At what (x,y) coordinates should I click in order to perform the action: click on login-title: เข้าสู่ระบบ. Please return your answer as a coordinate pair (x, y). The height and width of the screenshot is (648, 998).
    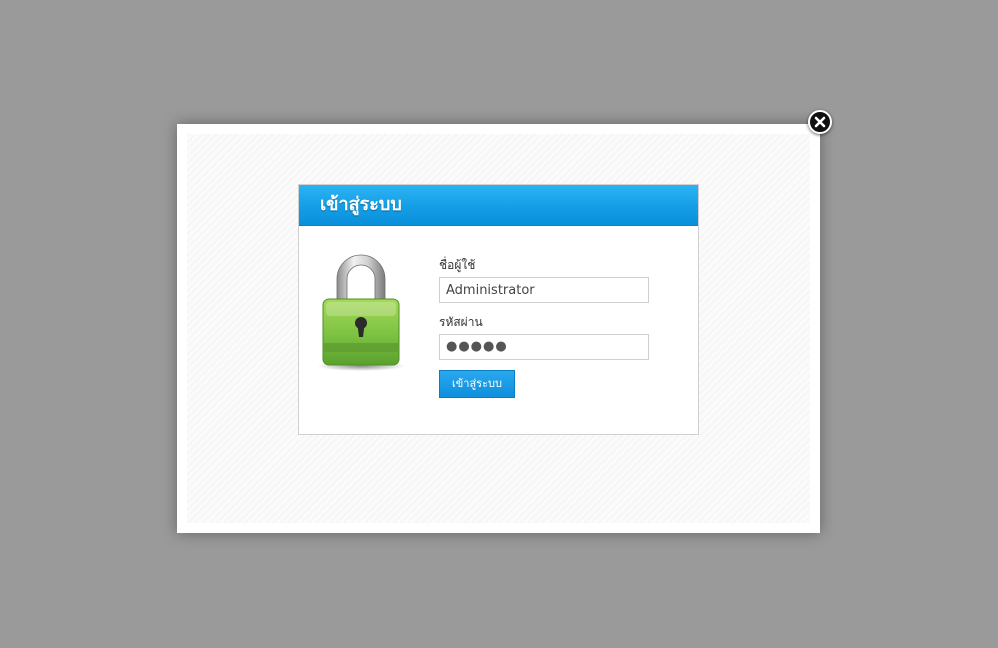
    Looking at the image, I should click on (361, 204).